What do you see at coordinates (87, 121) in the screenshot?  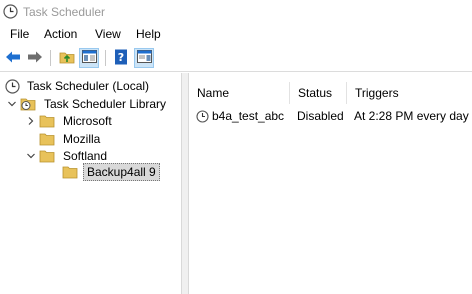 I see `tree-item-label: Microsoft` at bounding box center [87, 121].